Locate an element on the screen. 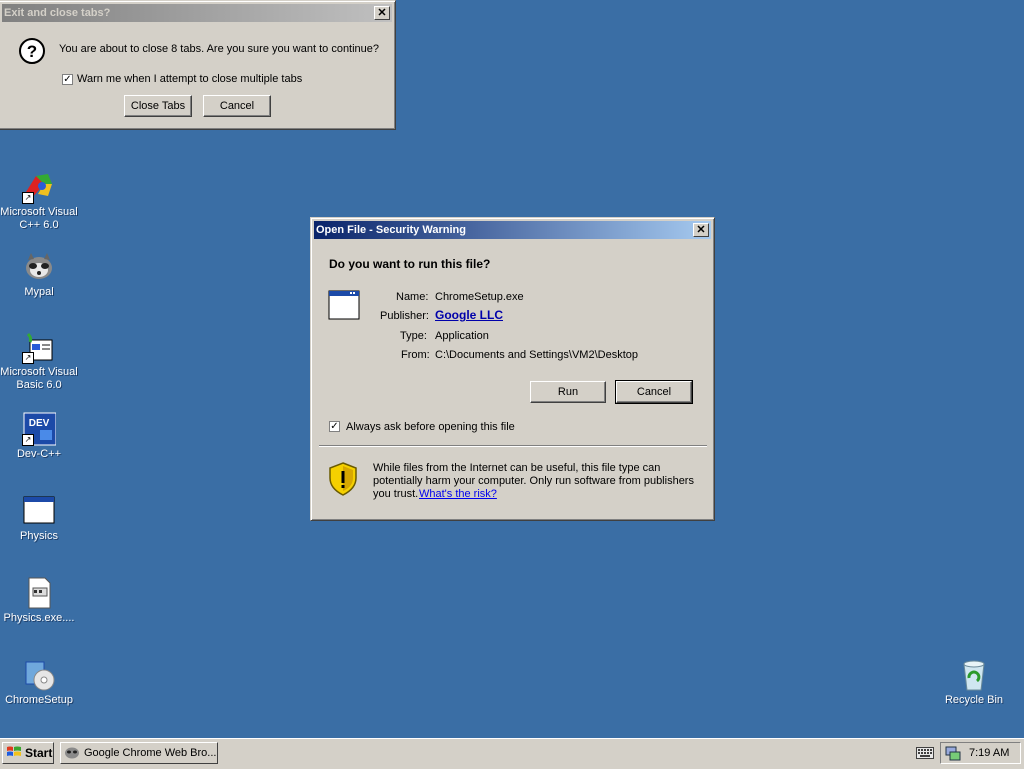  publisher-label: Publisher: is located at coordinates (404, 316).